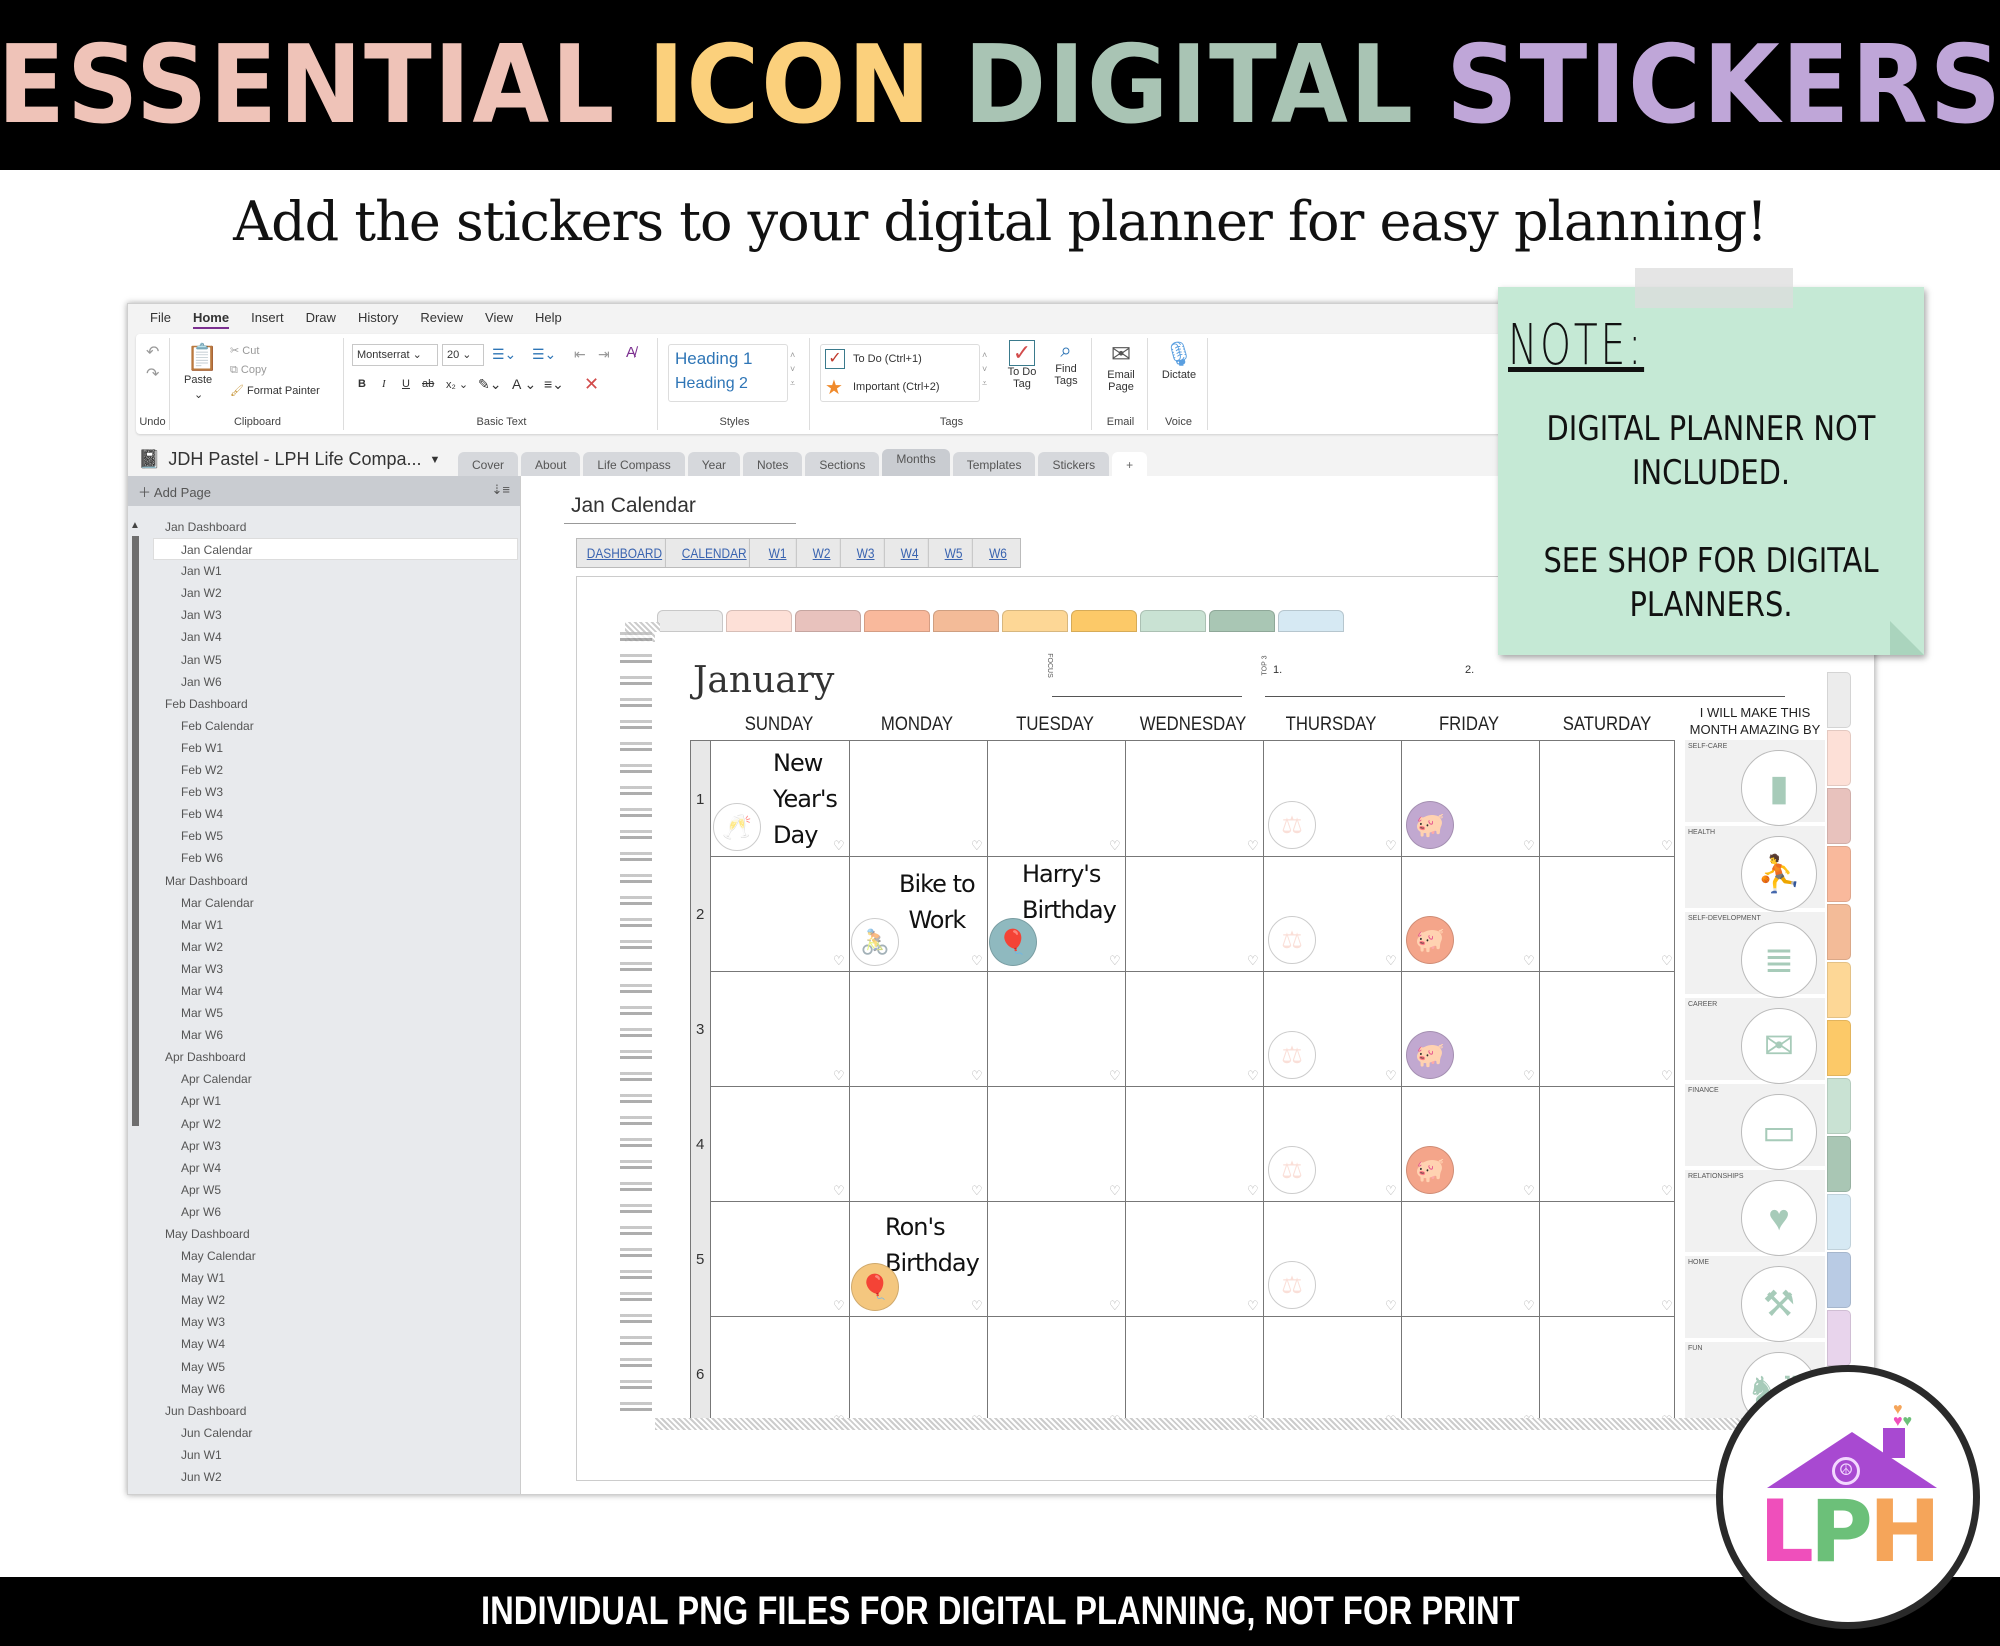 This screenshot has width=2000, height=1646. I want to click on tab-about: About, so click(551, 464).